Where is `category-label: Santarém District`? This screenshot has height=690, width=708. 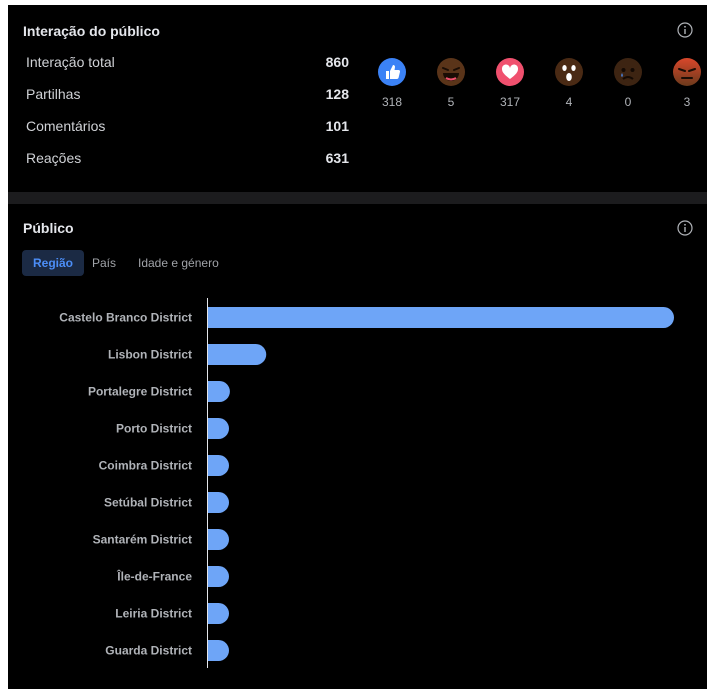 category-label: Santarém District is located at coordinates (142, 540).